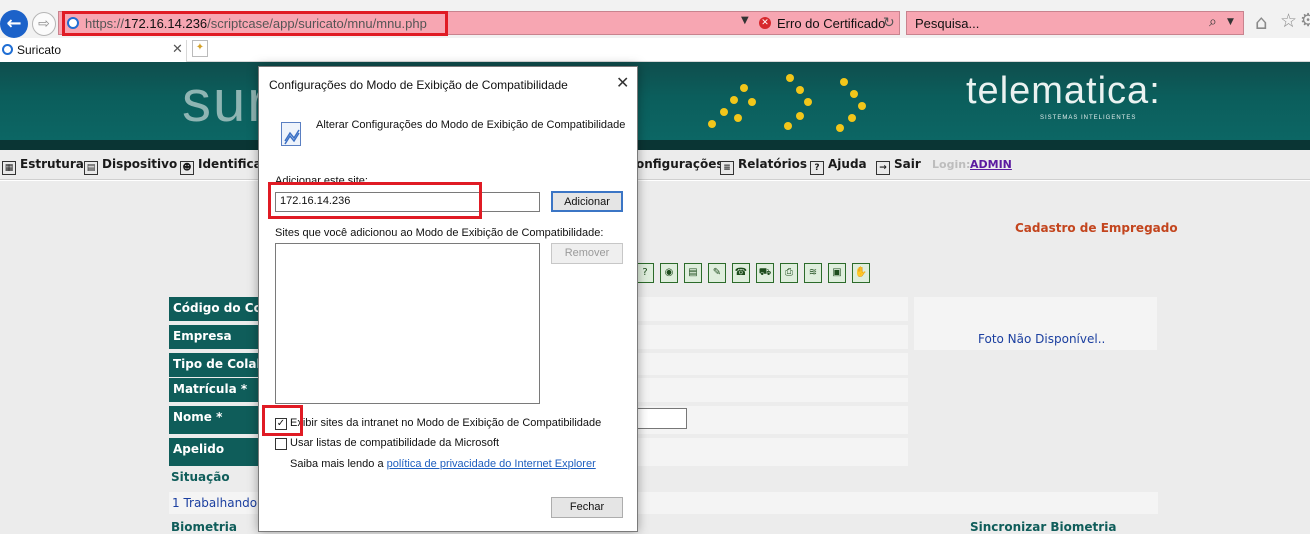 Image resolution: width=1310 pixels, height=534 pixels. Describe the element at coordinates (281, 444) in the screenshot. I see `microsoft-lists-checkbox` at that location.